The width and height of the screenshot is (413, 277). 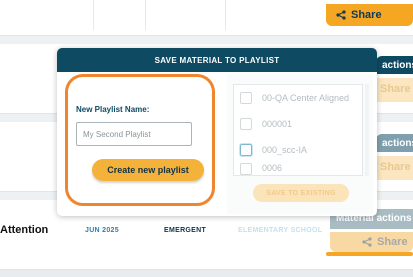 I want to click on new-playlist-label: New Playlist Name:, so click(x=113, y=109).